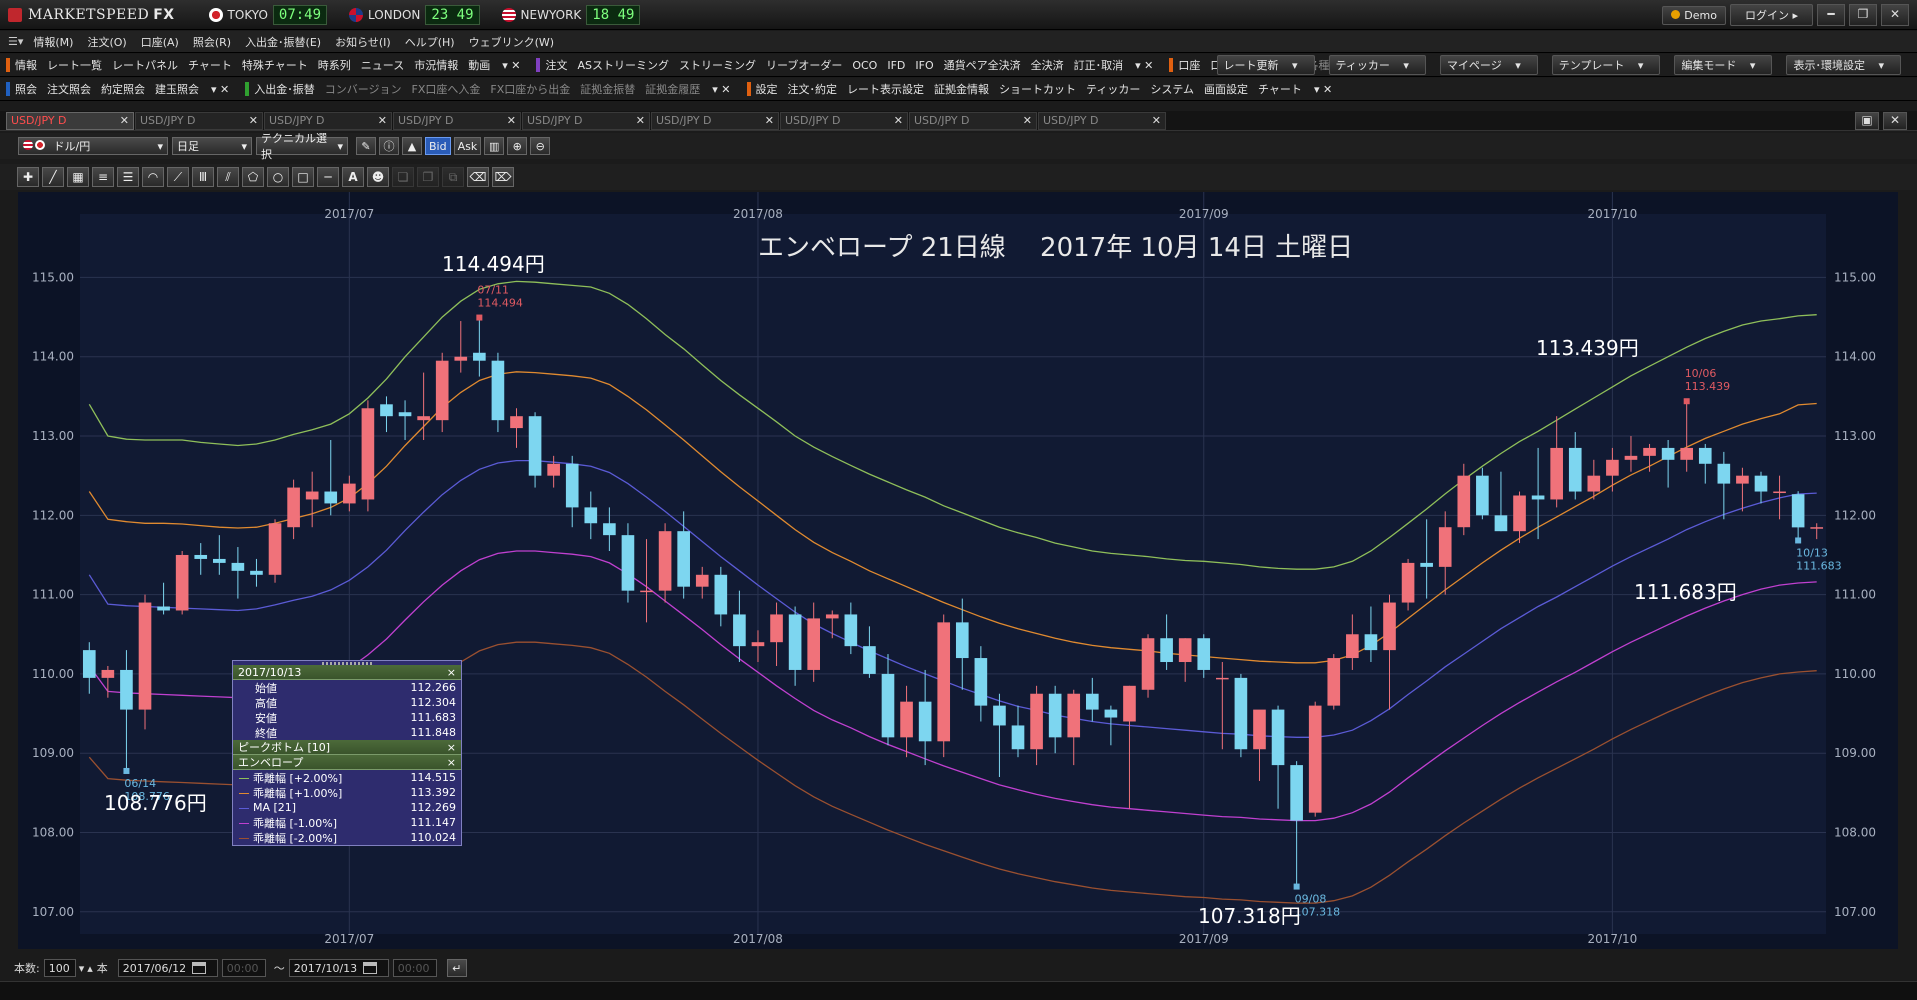 Image resolution: width=1917 pixels, height=1000 pixels. I want to click on toolbar-item: レートパネル, so click(145, 65).